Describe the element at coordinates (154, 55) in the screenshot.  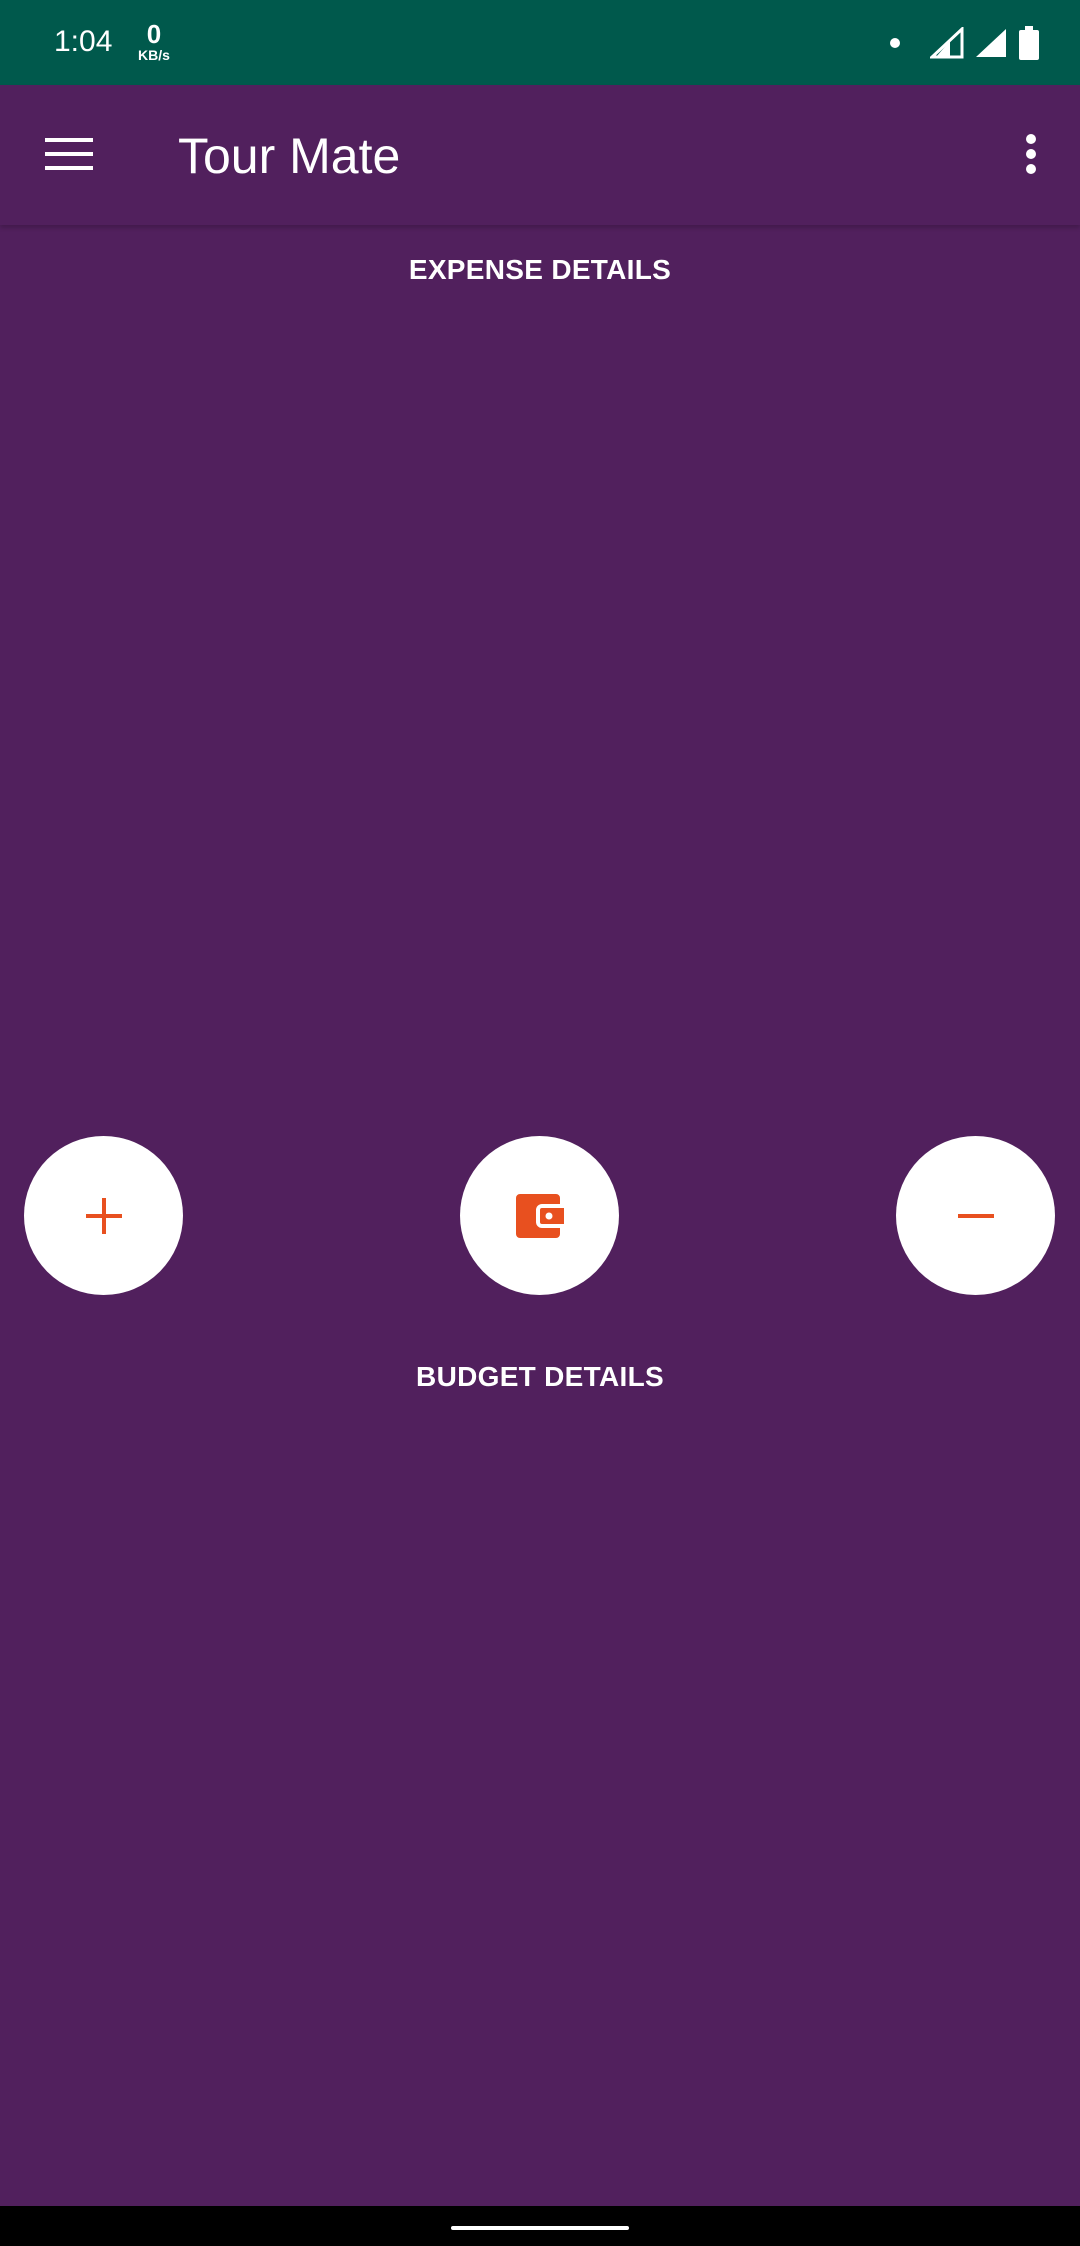
I see `network-speed-unit: KB/s` at that location.